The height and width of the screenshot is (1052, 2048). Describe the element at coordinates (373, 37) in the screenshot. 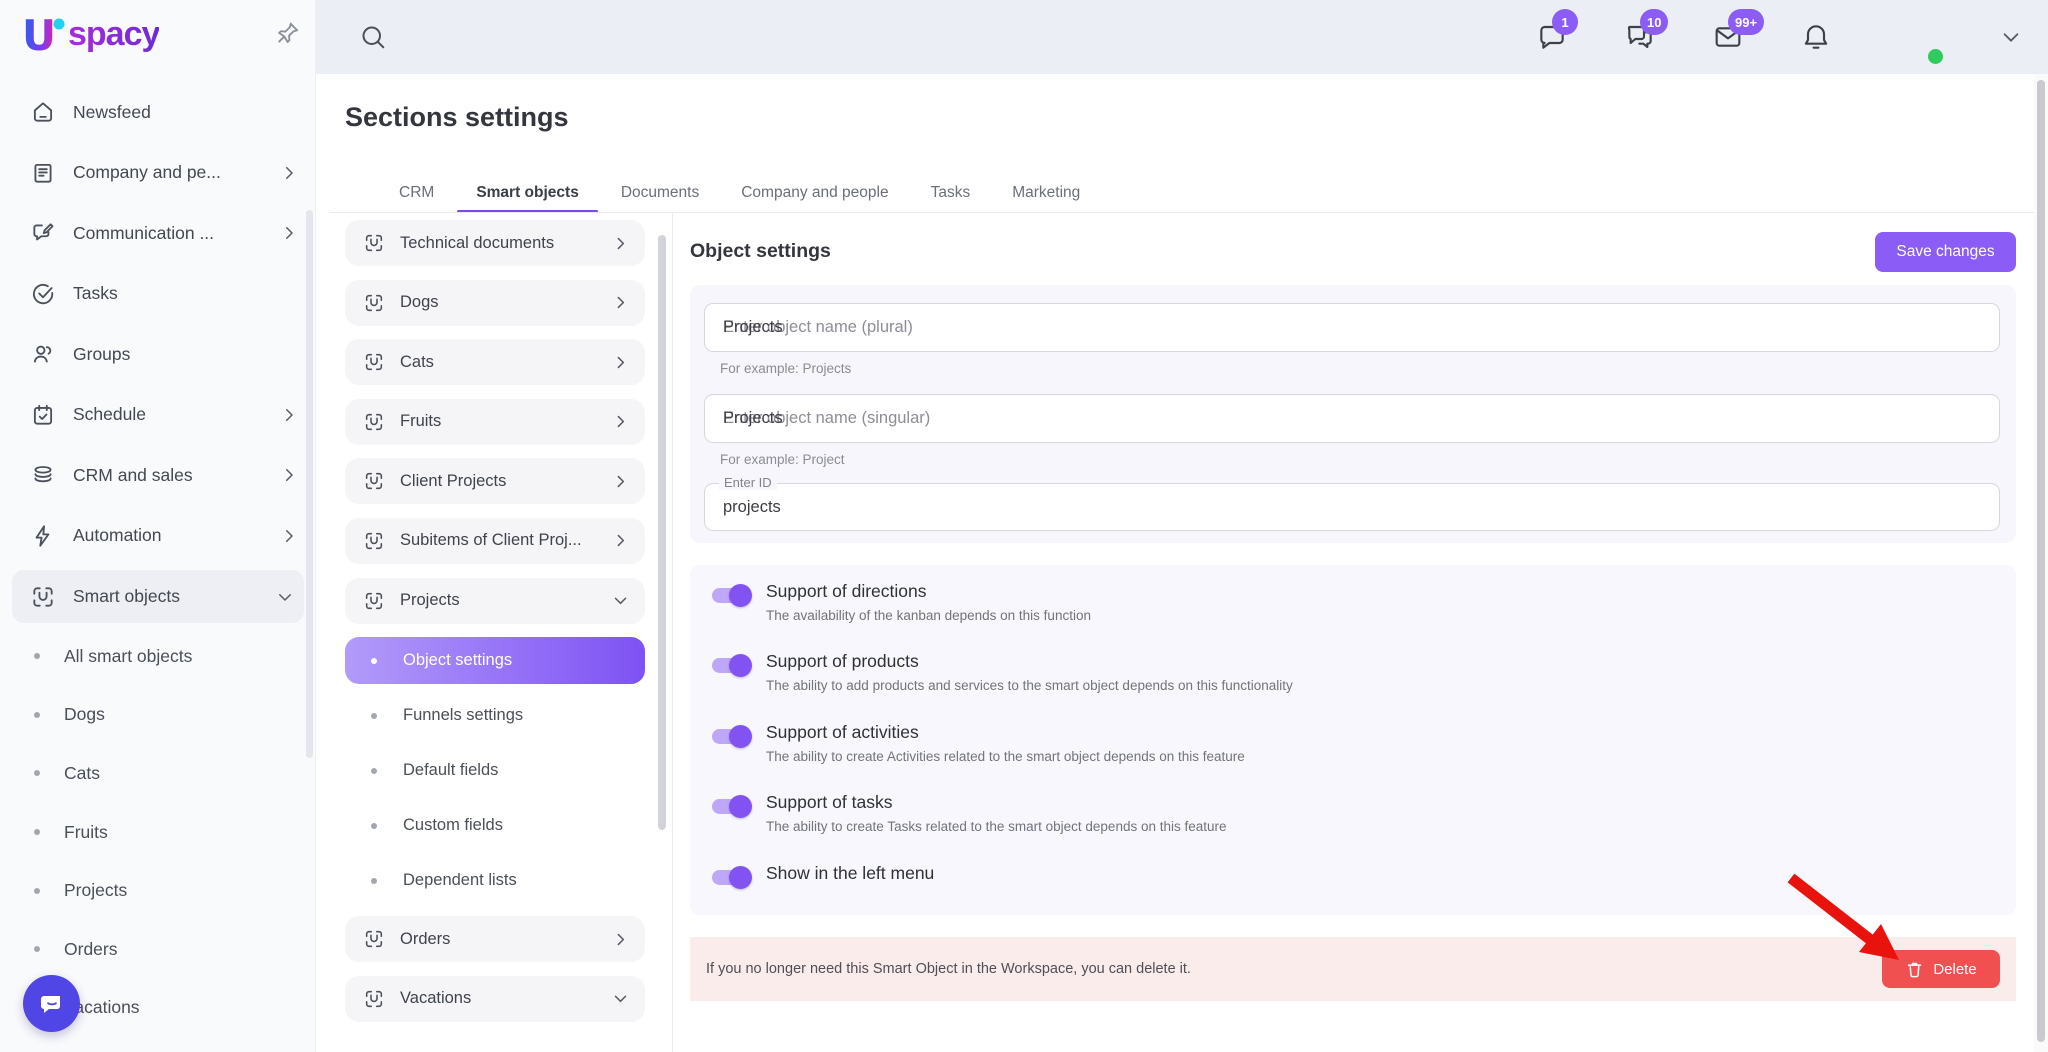

I see `search-icon` at that location.